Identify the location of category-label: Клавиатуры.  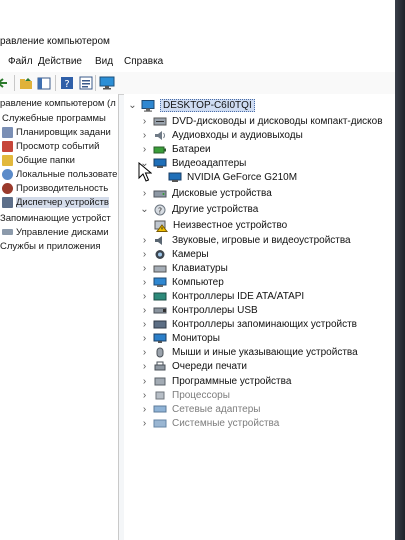
(200, 268).